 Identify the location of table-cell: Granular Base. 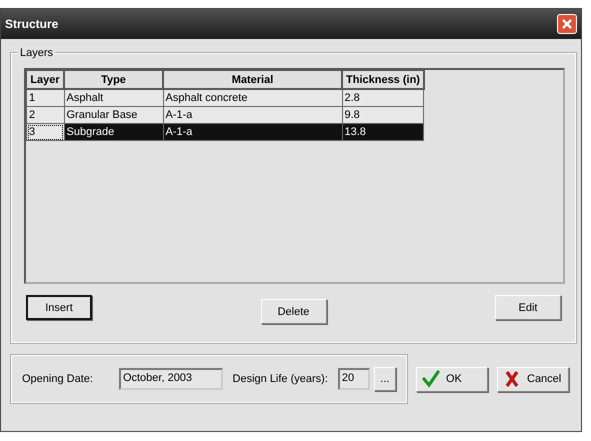
(113, 115).